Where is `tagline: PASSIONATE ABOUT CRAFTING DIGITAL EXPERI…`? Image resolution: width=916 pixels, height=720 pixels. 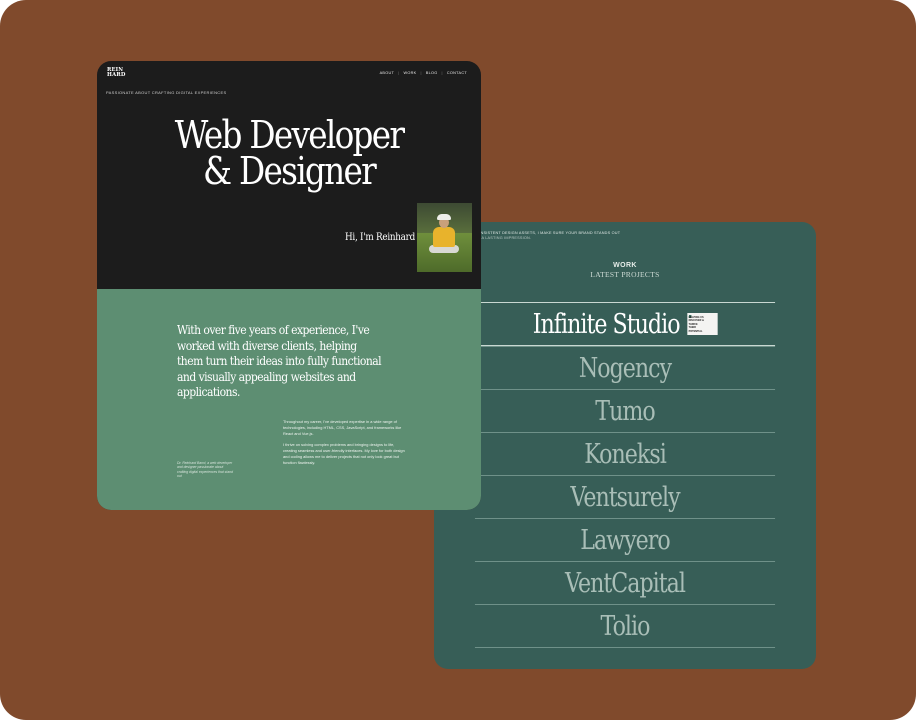
tagline: PASSIONATE ABOUT CRAFTING DIGITAL EXPERI… is located at coordinates (166, 92).